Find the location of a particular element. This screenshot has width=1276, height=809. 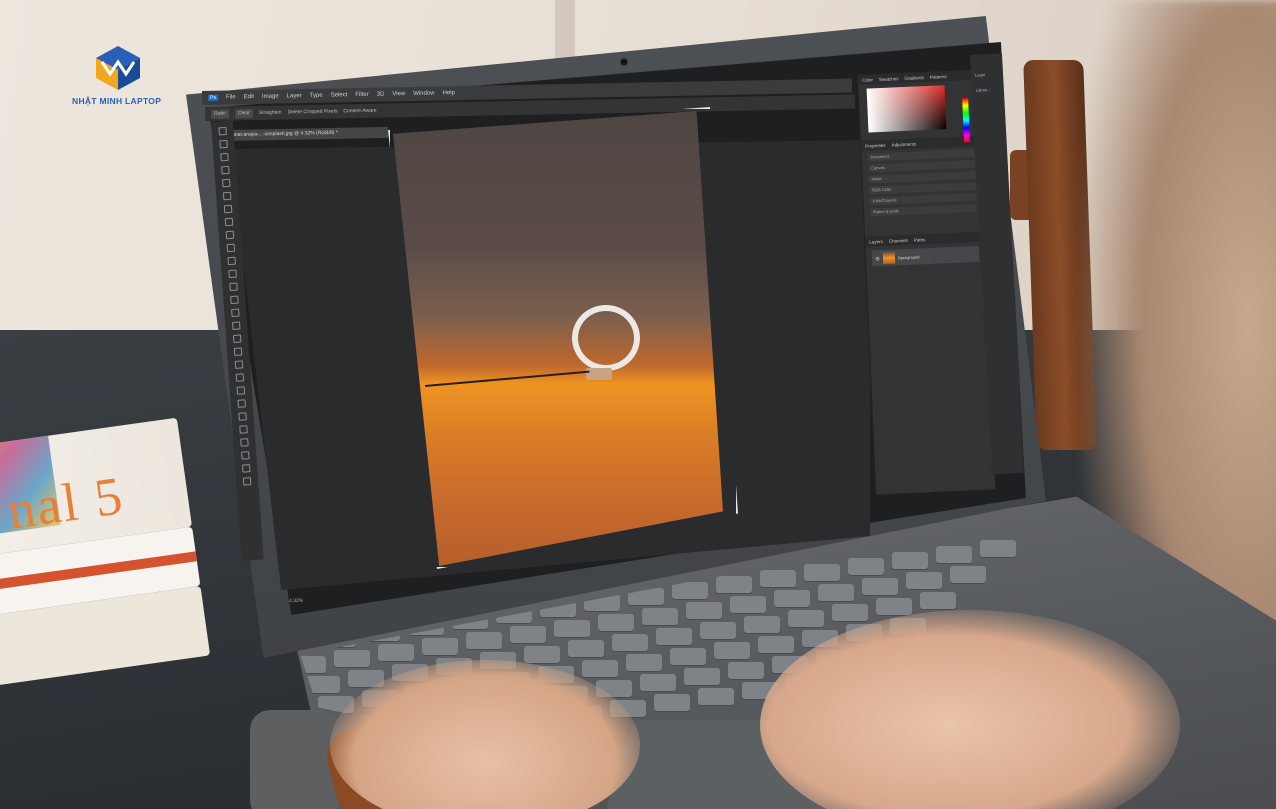

ps-logo-icon: Ps is located at coordinates (213, 97).